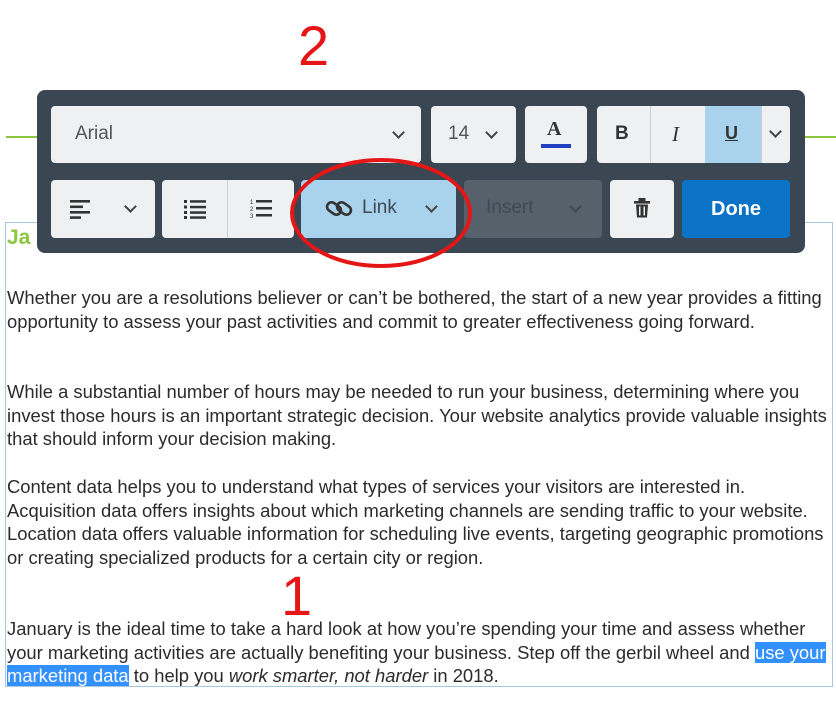 Image resolution: width=836 pixels, height=706 pixels. I want to click on bullet-list-icon, so click(195, 209).